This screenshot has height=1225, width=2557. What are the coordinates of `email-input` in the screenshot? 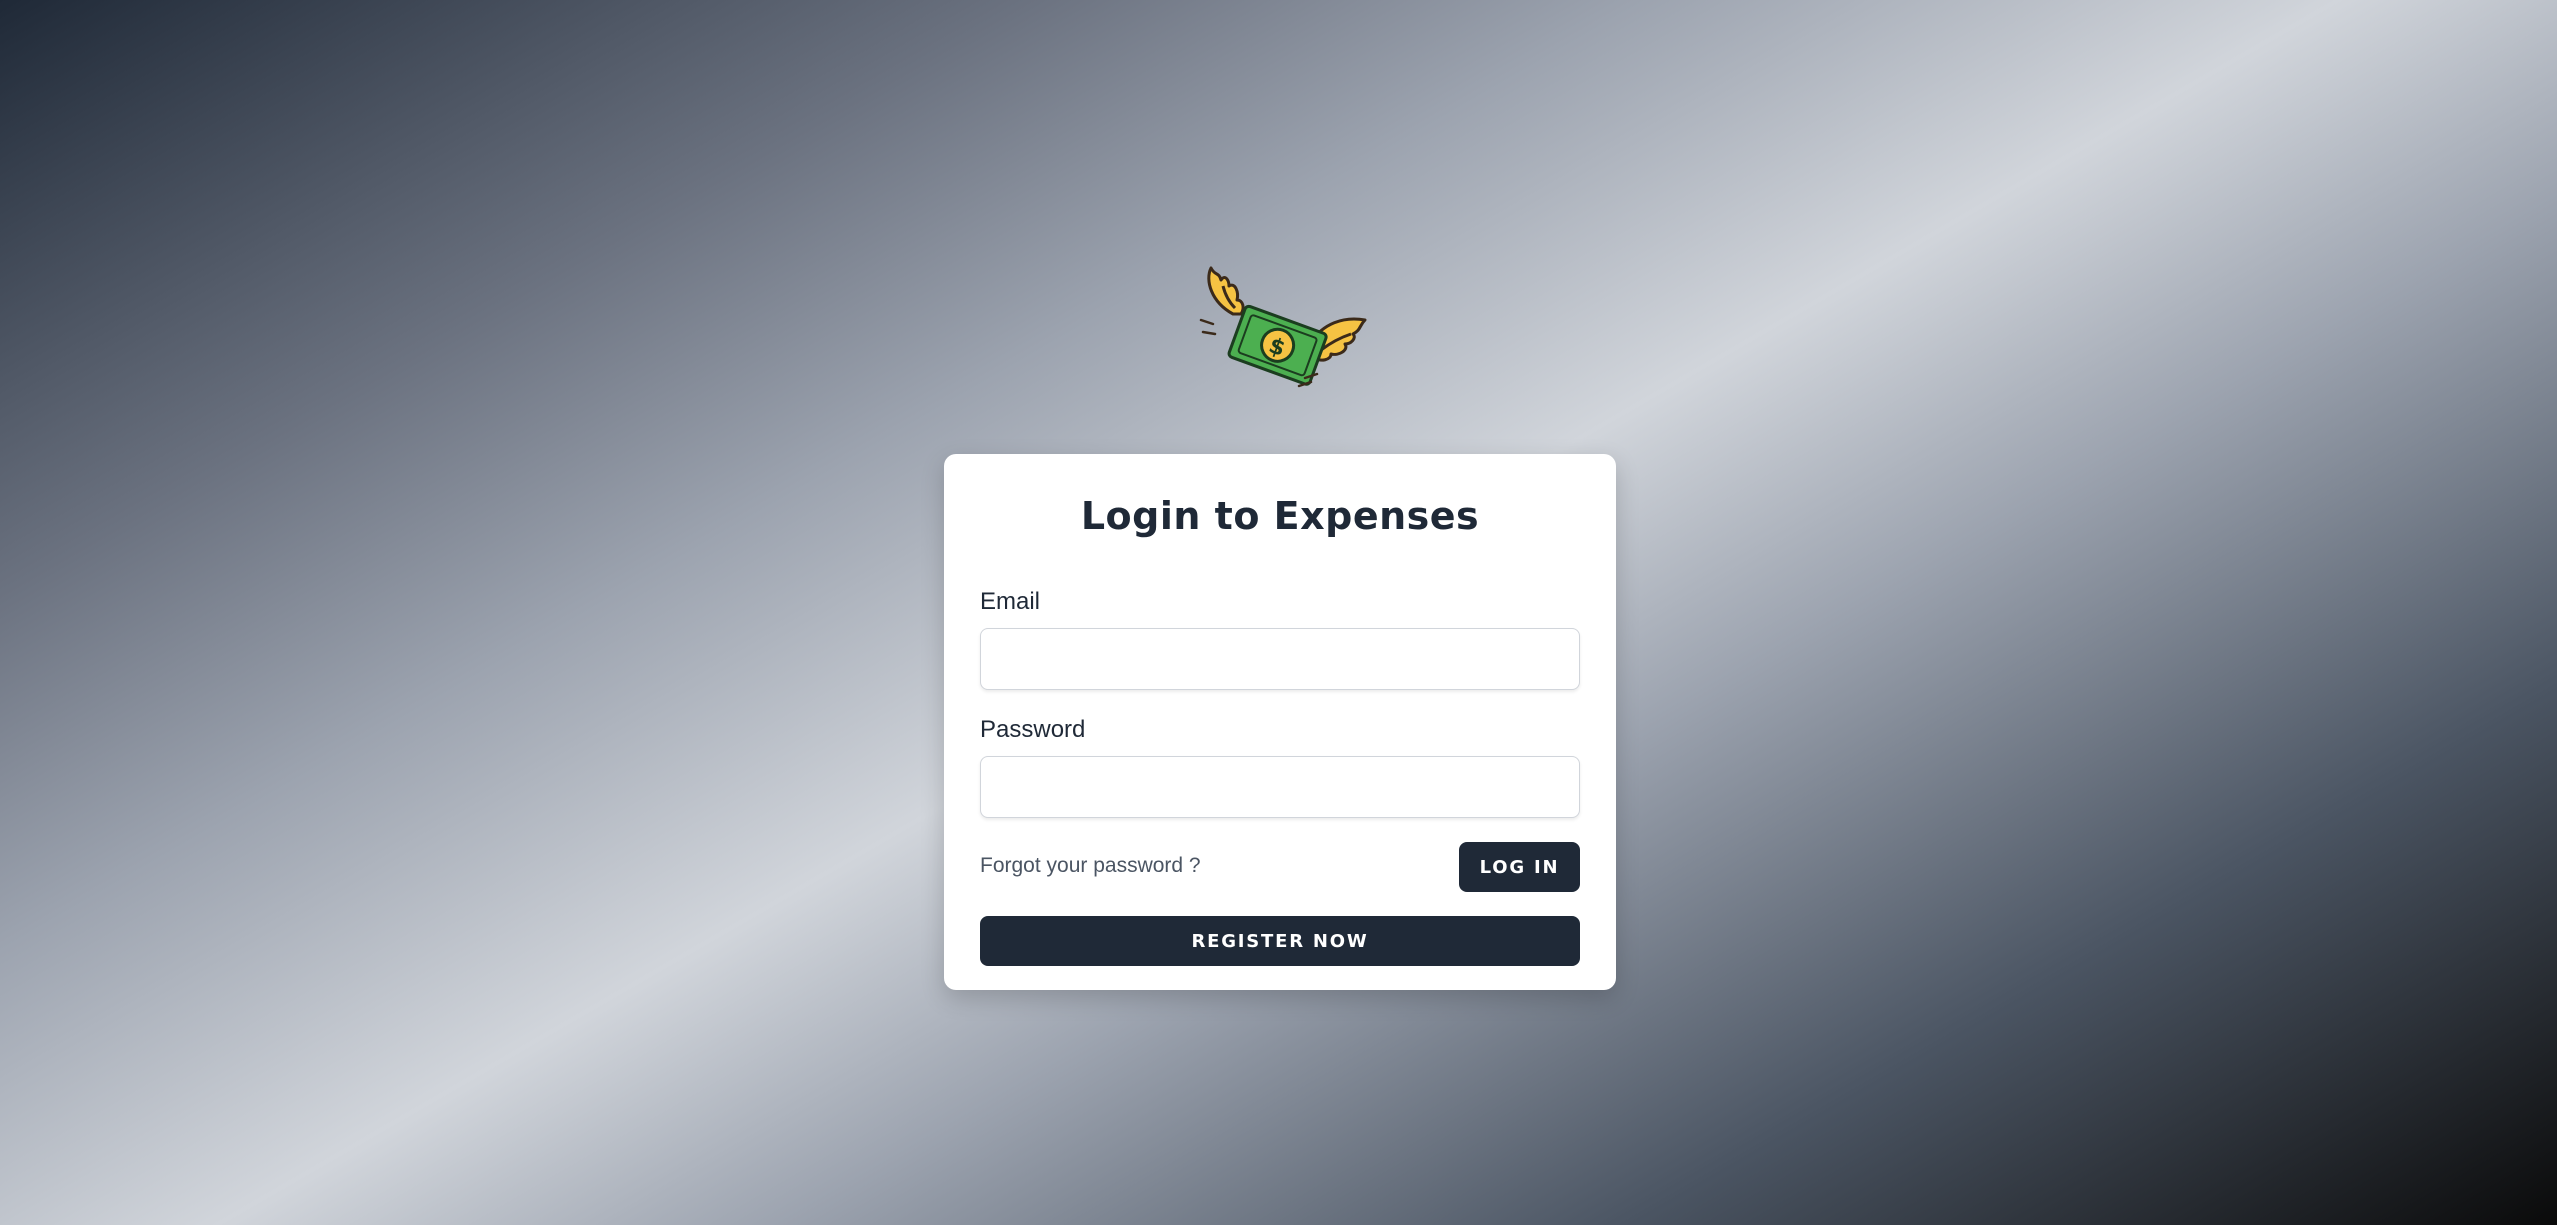 It's located at (1280, 659).